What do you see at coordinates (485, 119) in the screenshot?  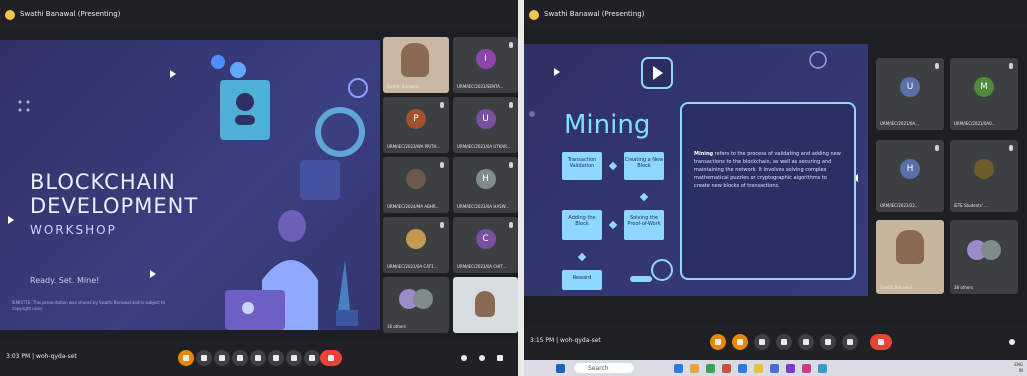 I see `avatar: U` at bounding box center [485, 119].